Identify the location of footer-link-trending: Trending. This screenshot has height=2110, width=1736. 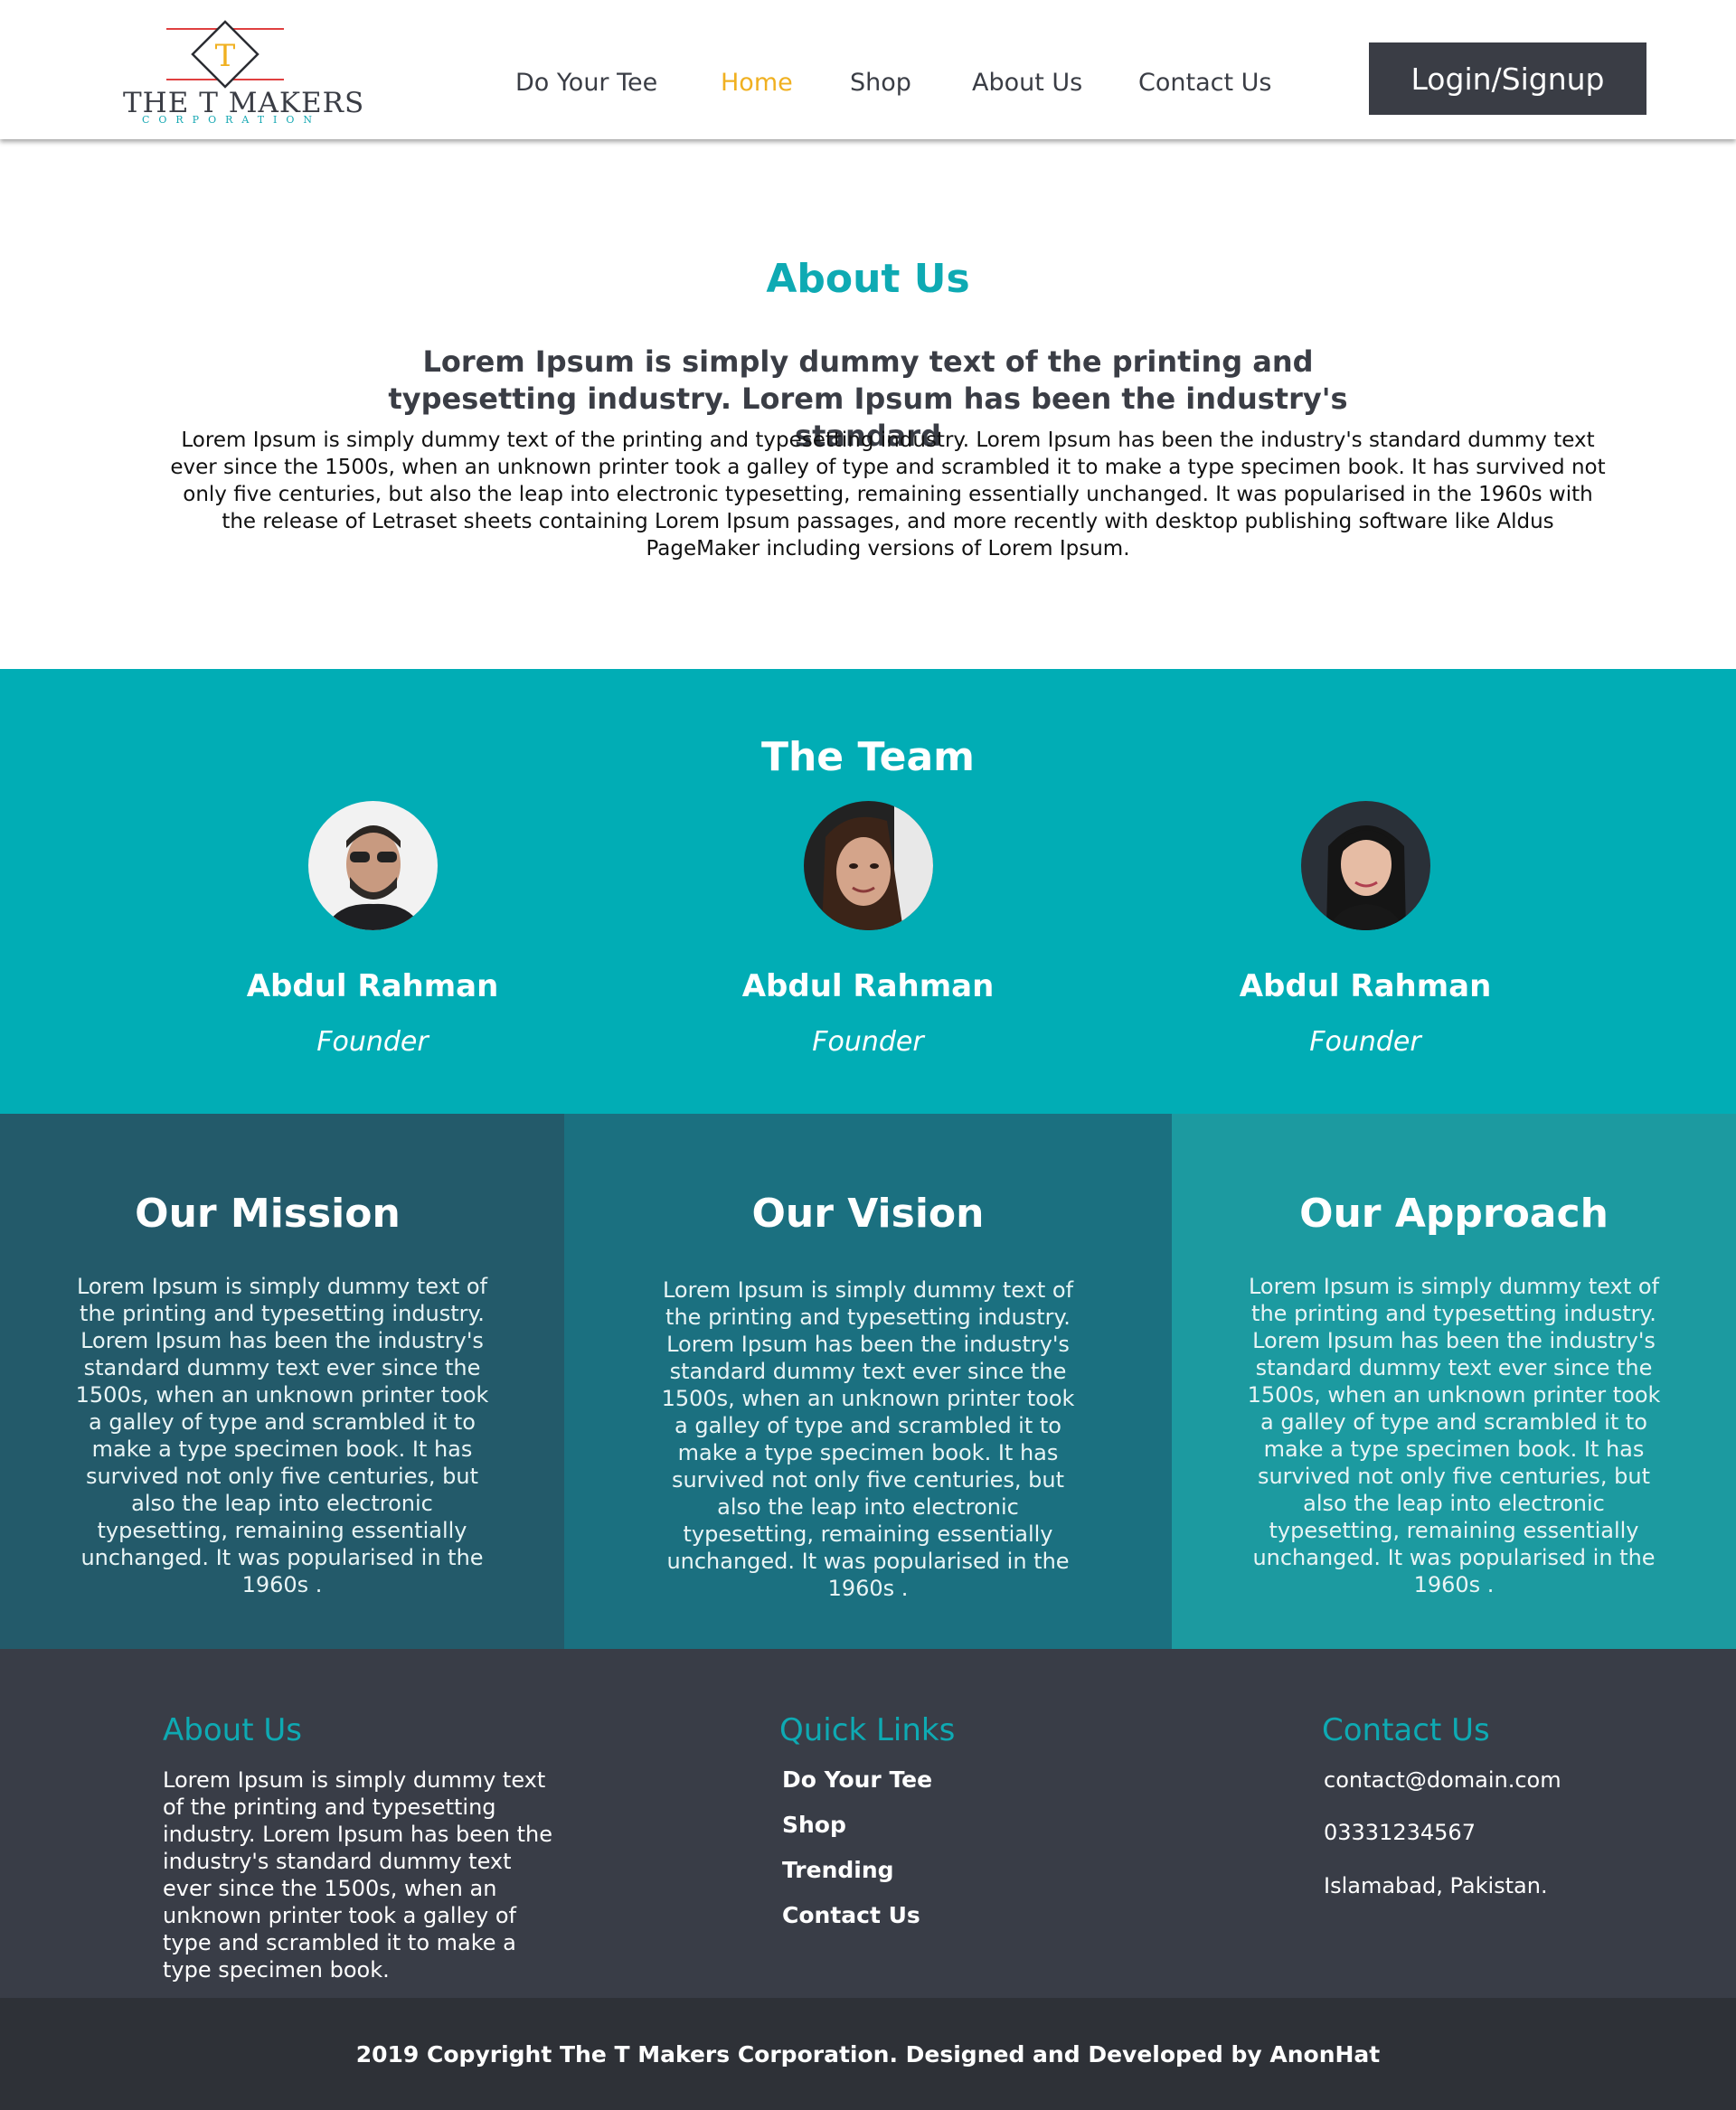
(838, 1870).